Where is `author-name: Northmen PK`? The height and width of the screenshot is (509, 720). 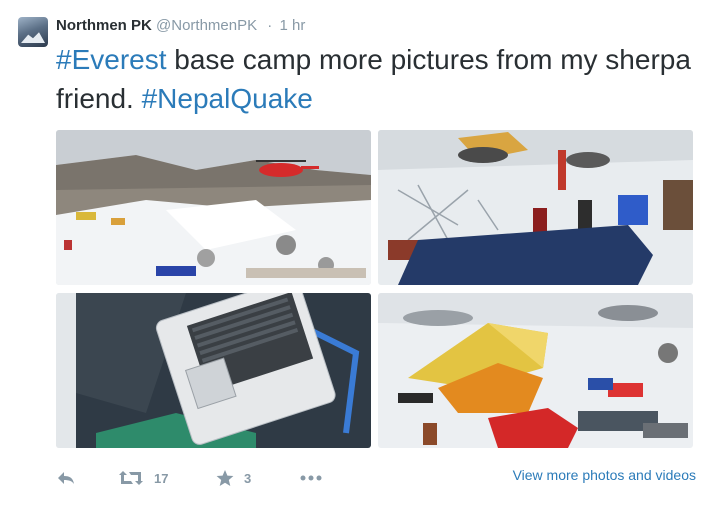
author-name: Northmen PK is located at coordinates (104, 25).